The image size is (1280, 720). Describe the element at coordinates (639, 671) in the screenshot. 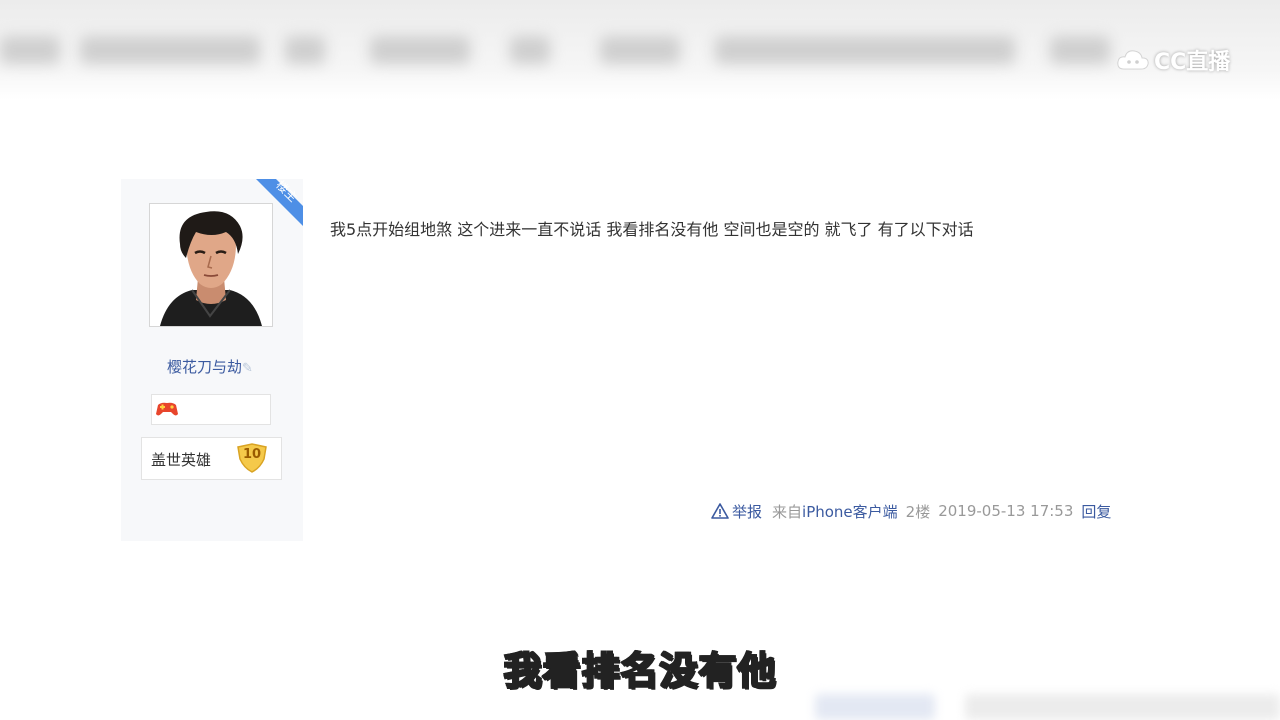

I see `video-subtitle: 我看排名没有他` at that location.